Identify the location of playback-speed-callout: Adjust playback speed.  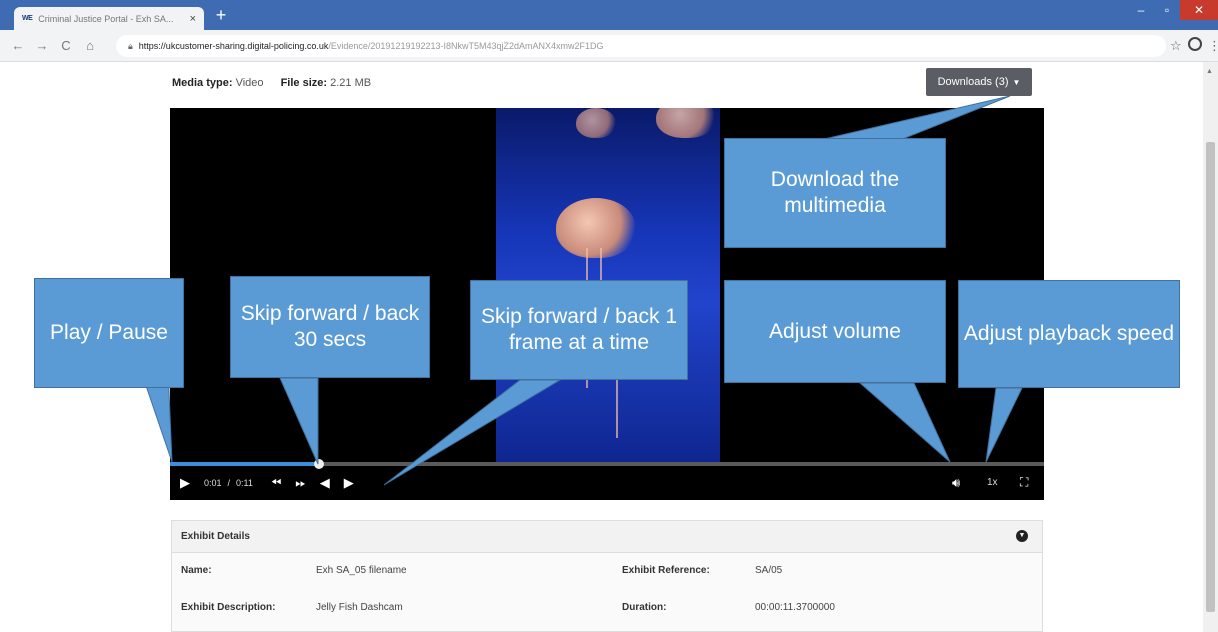
(1069, 334).